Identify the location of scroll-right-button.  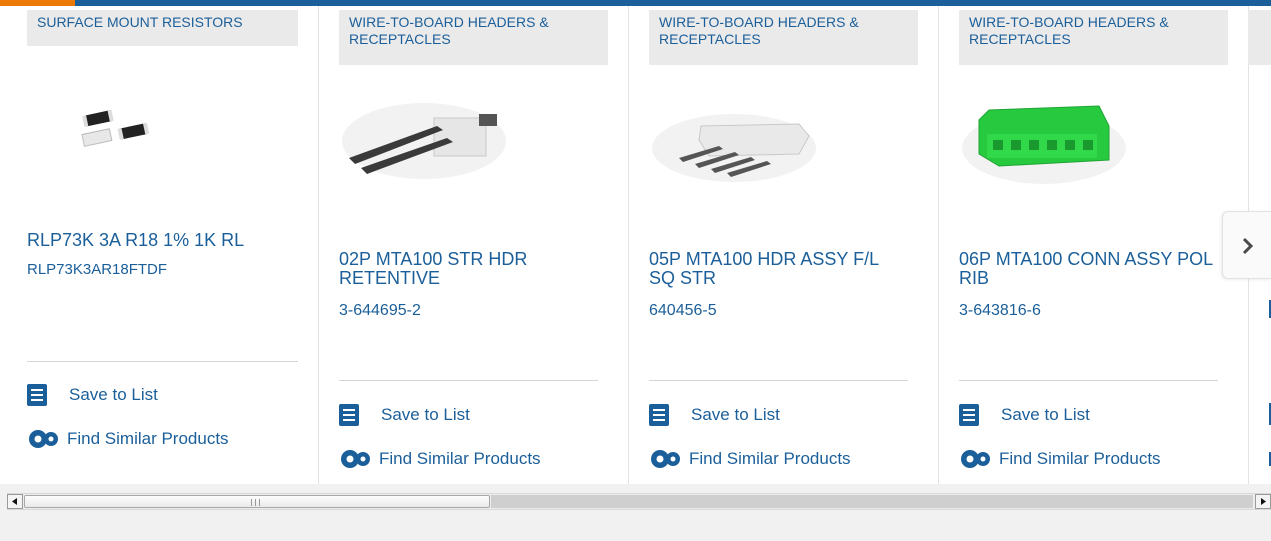
(1263, 501).